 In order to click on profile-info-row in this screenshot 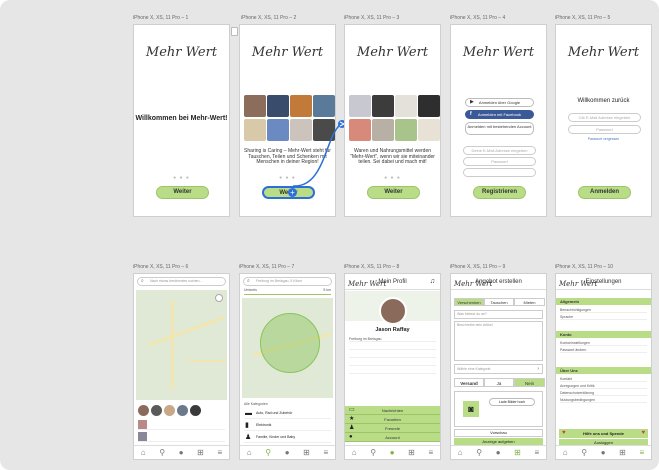, I will do `click(392, 371)`.